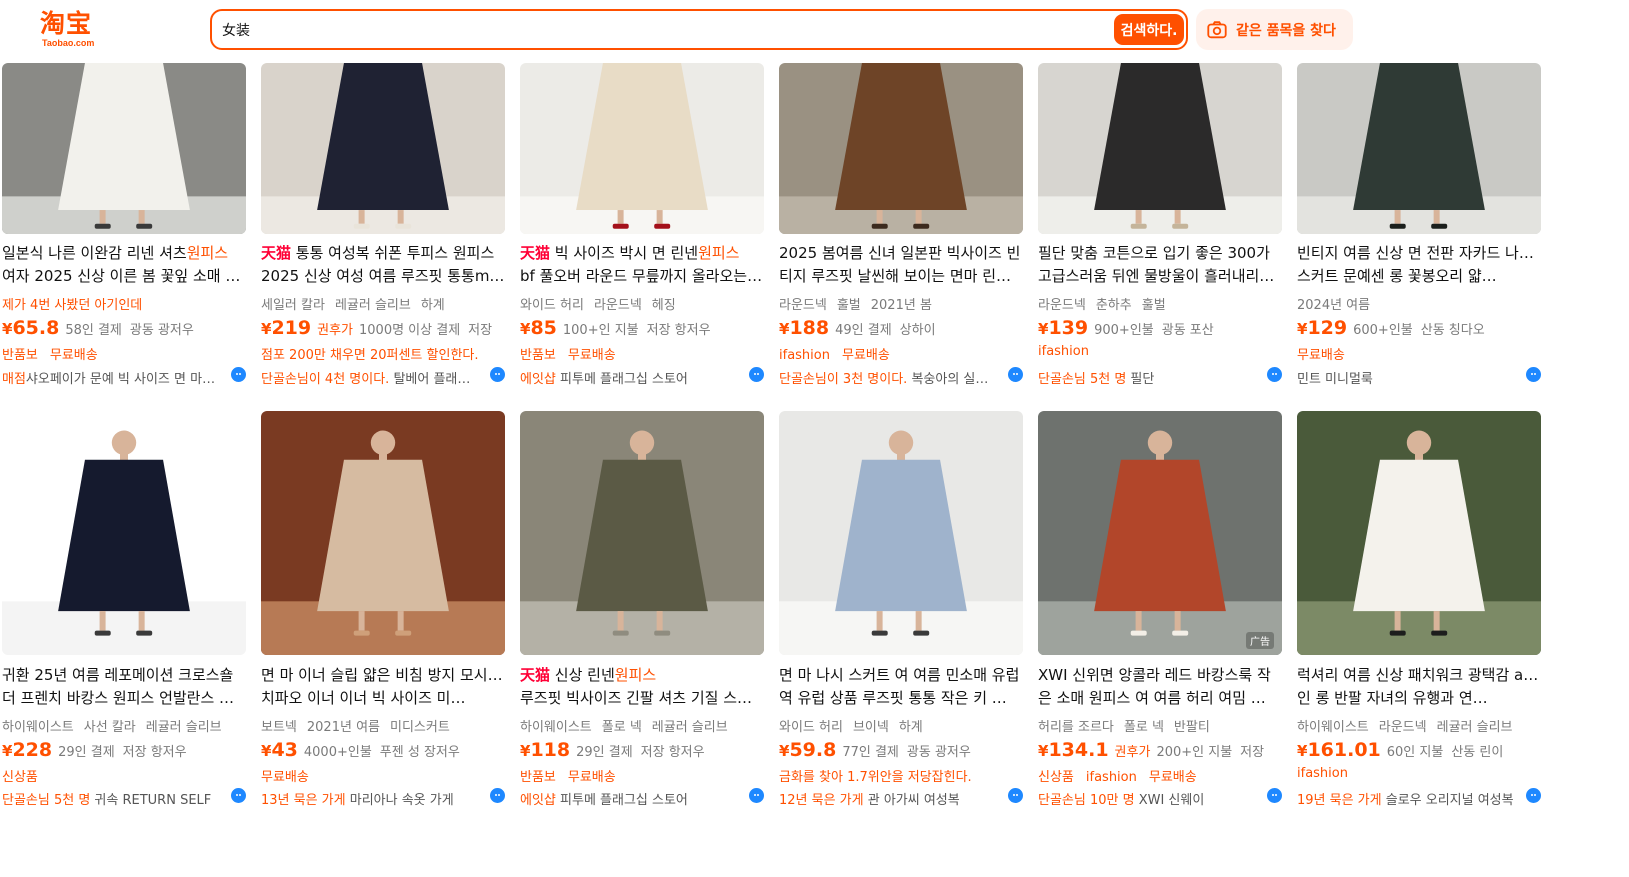 This screenshot has width=1629, height=877. Describe the element at coordinates (1160, 798) in the screenshot. I see `shop-row: 단골손님 10만 명 XWI 신웨이` at that location.